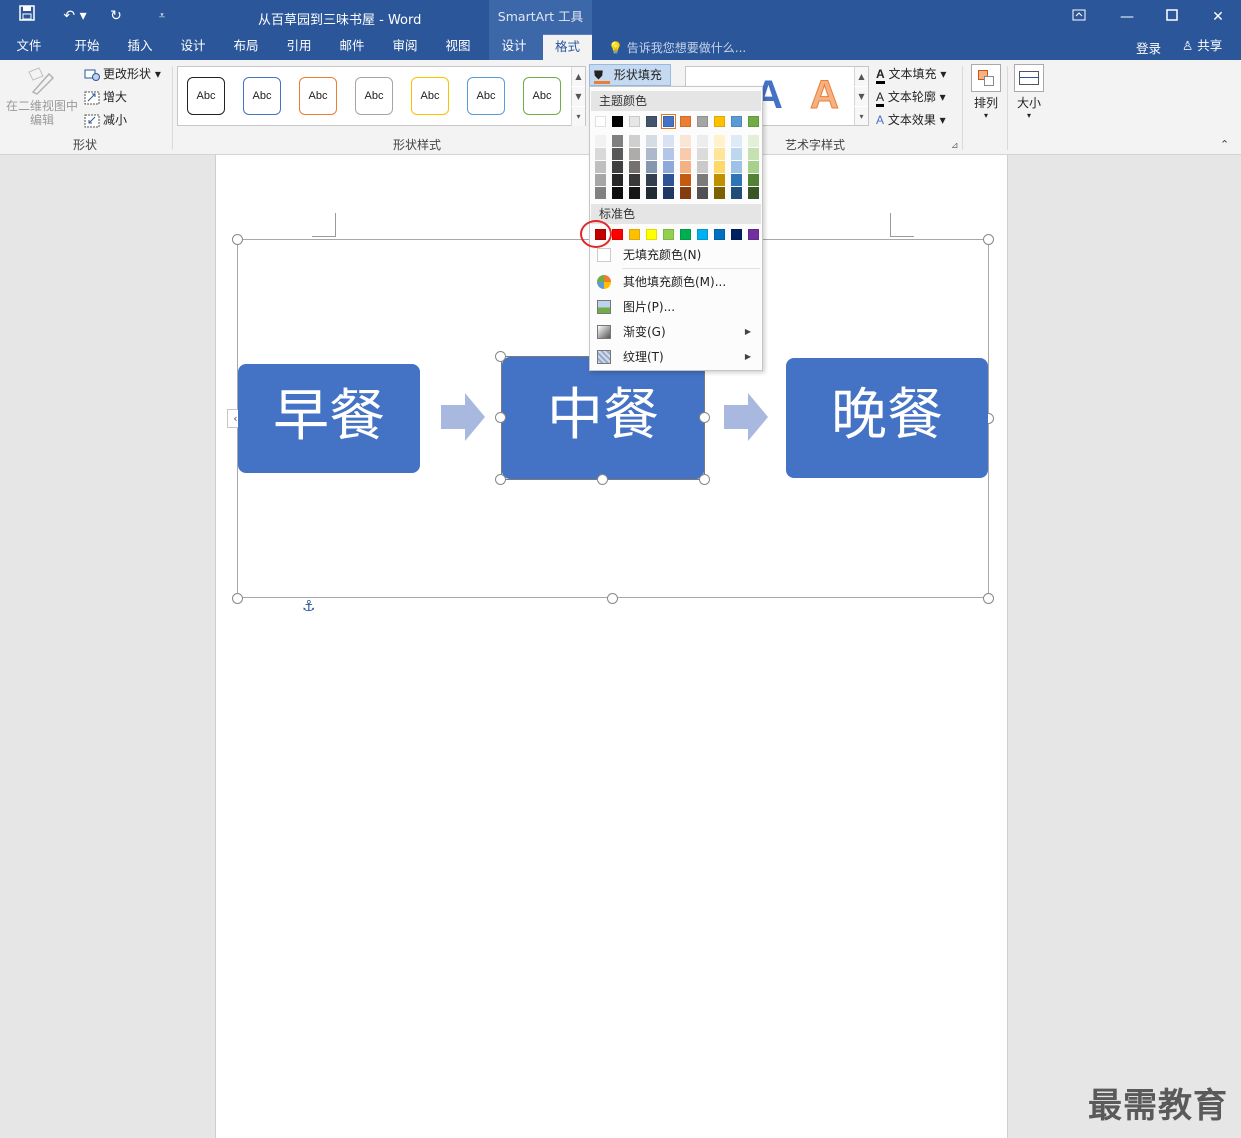 The image size is (1241, 1138). Describe the element at coordinates (75, 16) in the screenshot. I see `undo-icon: ↶ ▾` at that location.